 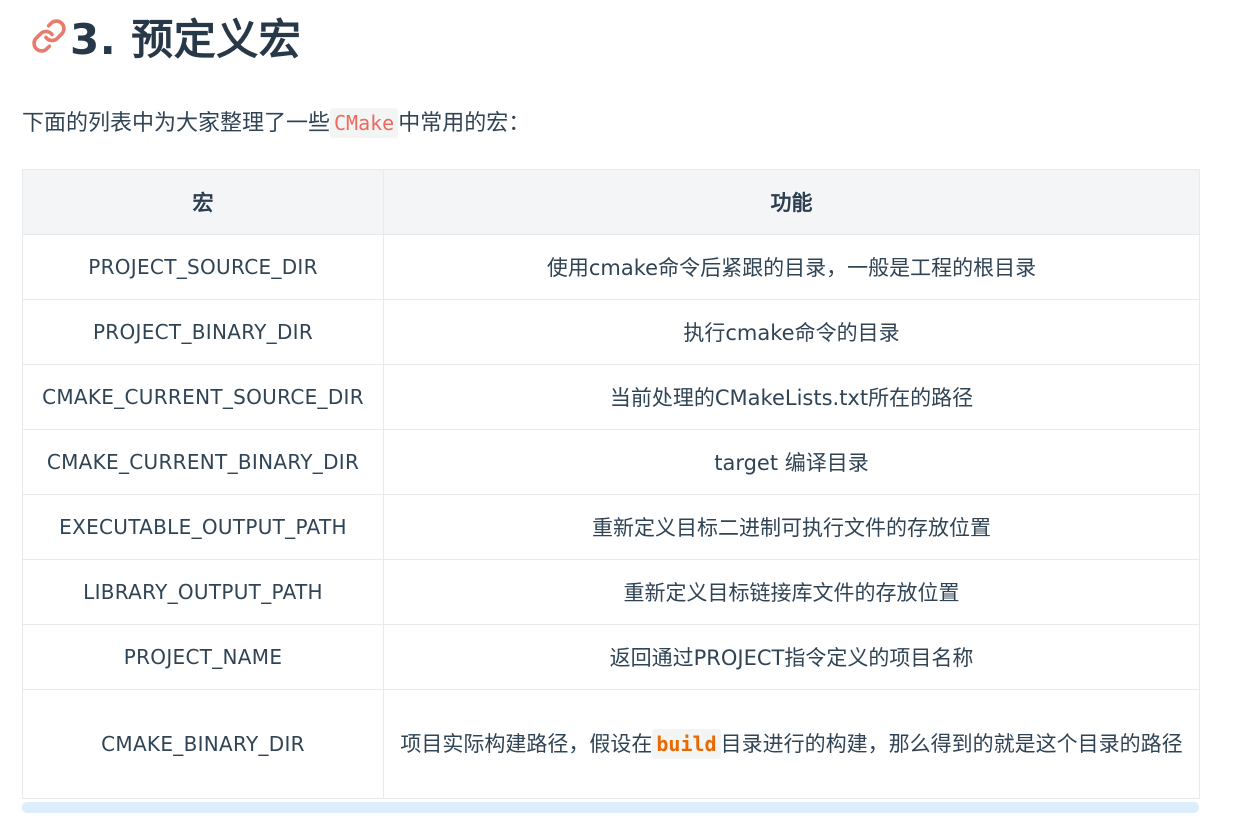 What do you see at coordinates (176, 123) in the screenshot?
I see `intro-text: 下面的列表中为大家整理了一些` at bounding box center [176, 123].